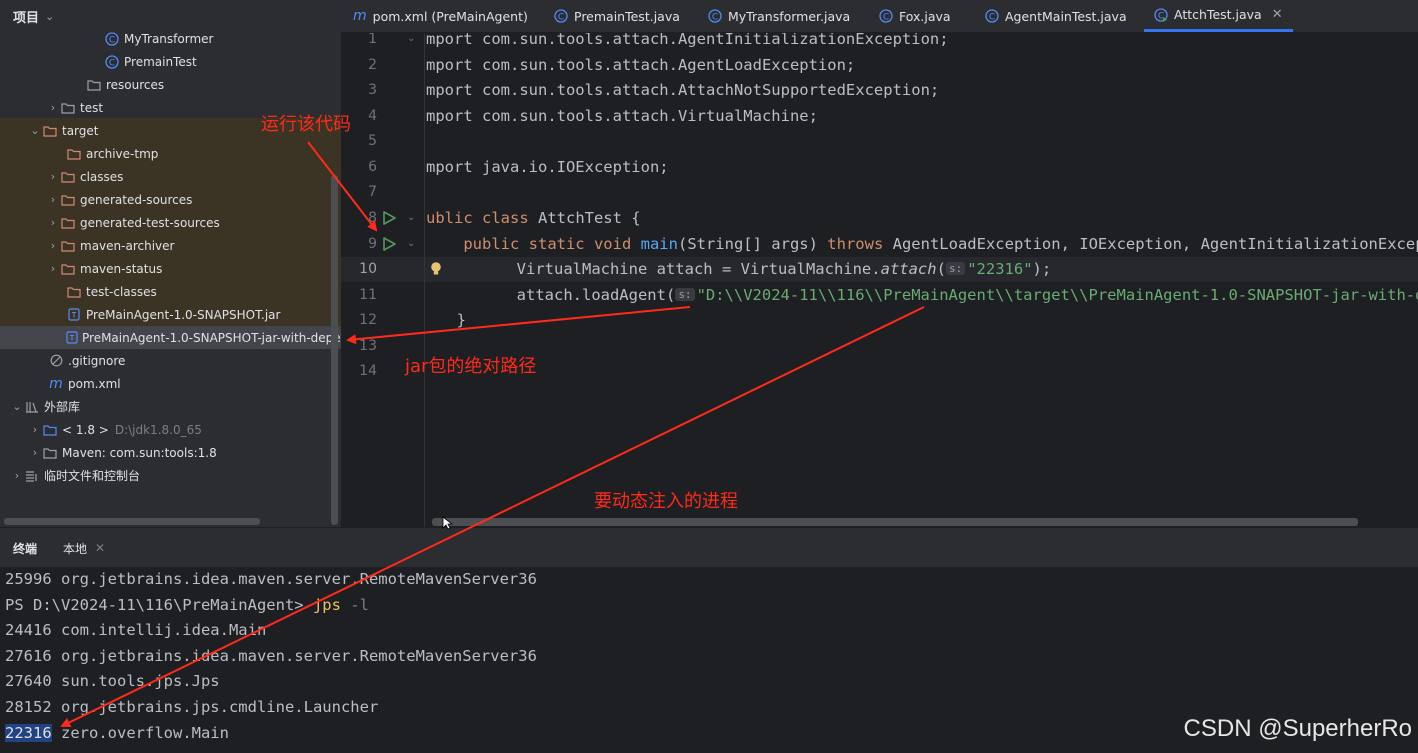  Describe the element at coordinates (908, 269) in the screenshot. I see `method-call: attach` at that location.